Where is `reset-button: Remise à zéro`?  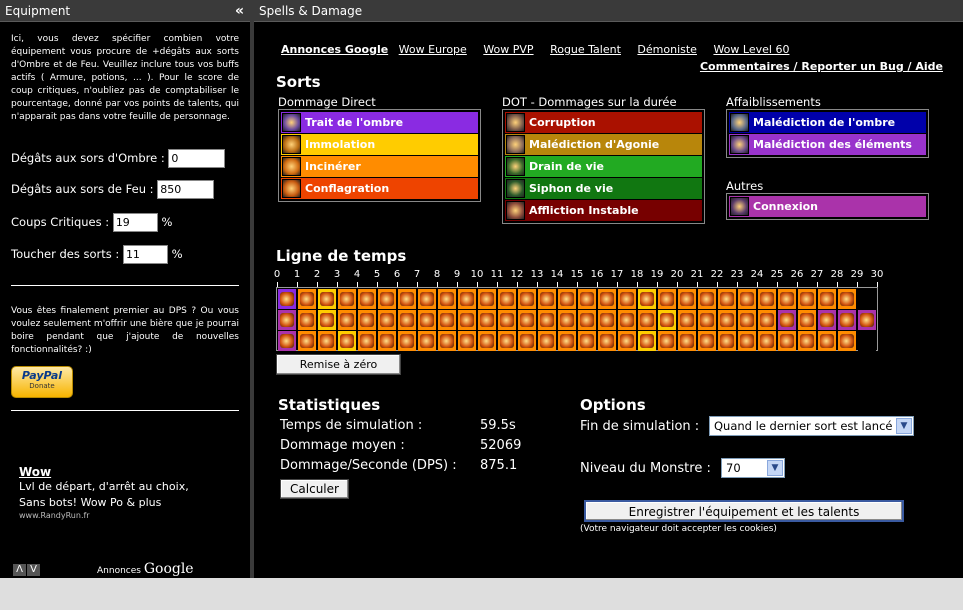
reset-button: Remise à zéro is located at coordinates (338, 364).